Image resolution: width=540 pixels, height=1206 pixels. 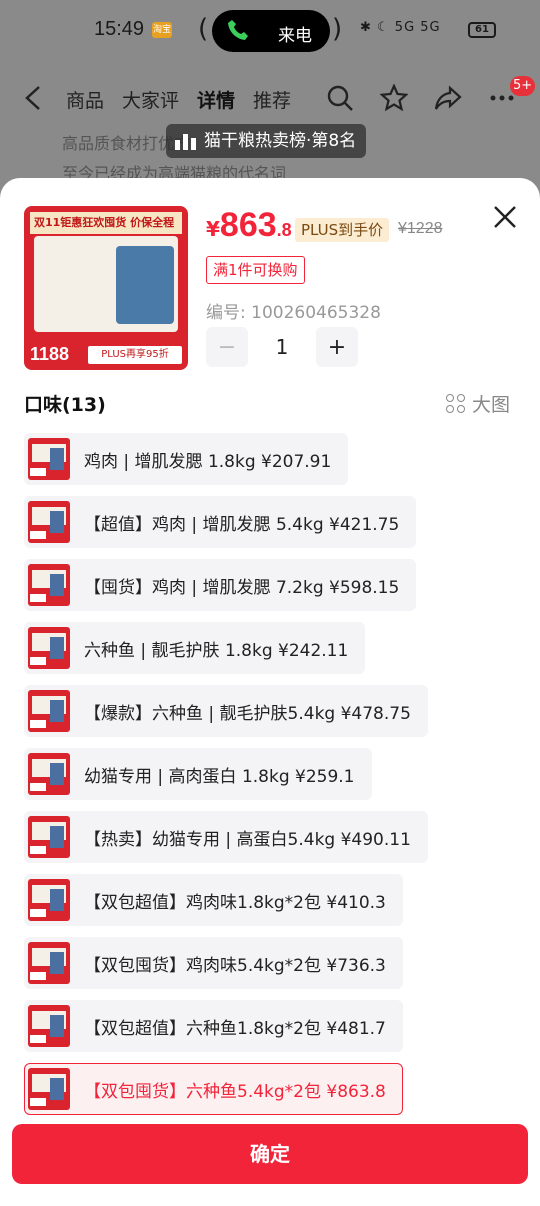 I want to click on right-paren-icon: ), so click(x=337, y=29).